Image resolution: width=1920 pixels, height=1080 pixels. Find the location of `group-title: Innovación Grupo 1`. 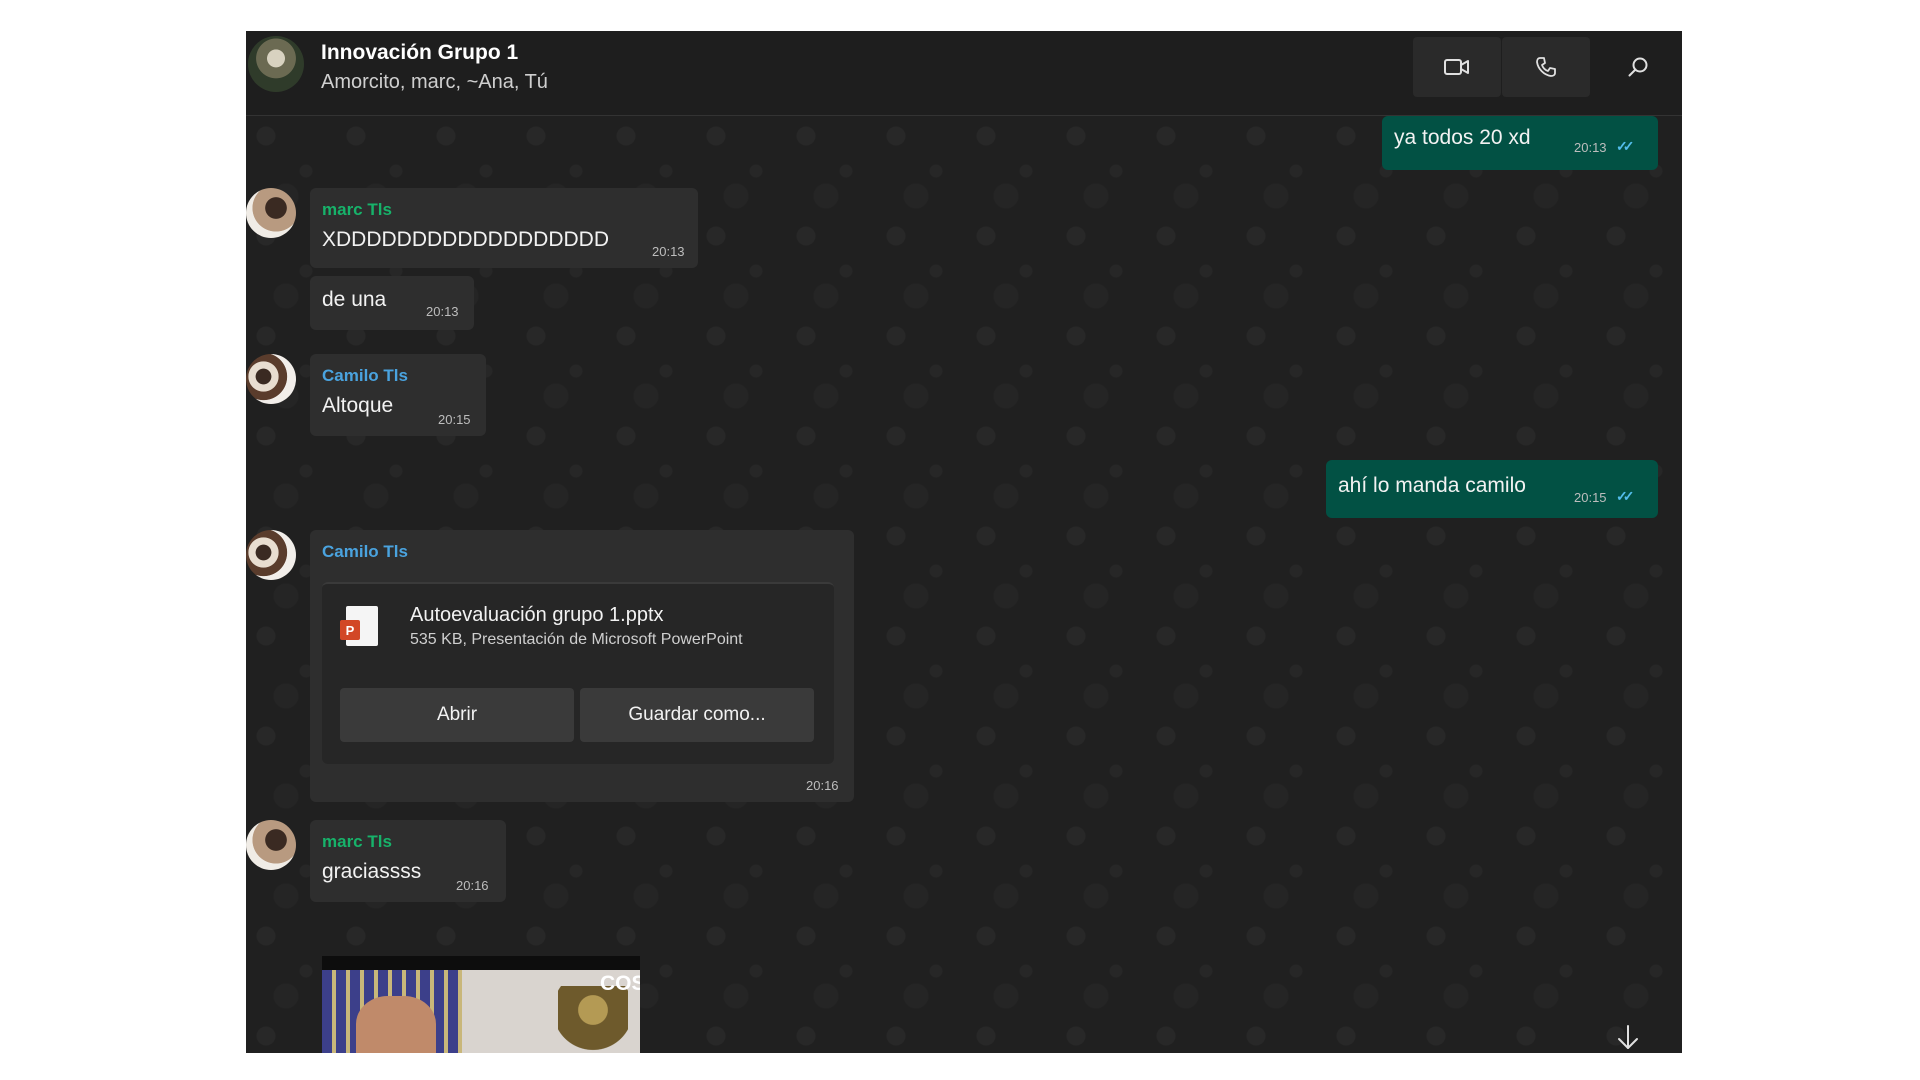

group-title: Innovación Grupo 1 is located at coordinates (419, 53).